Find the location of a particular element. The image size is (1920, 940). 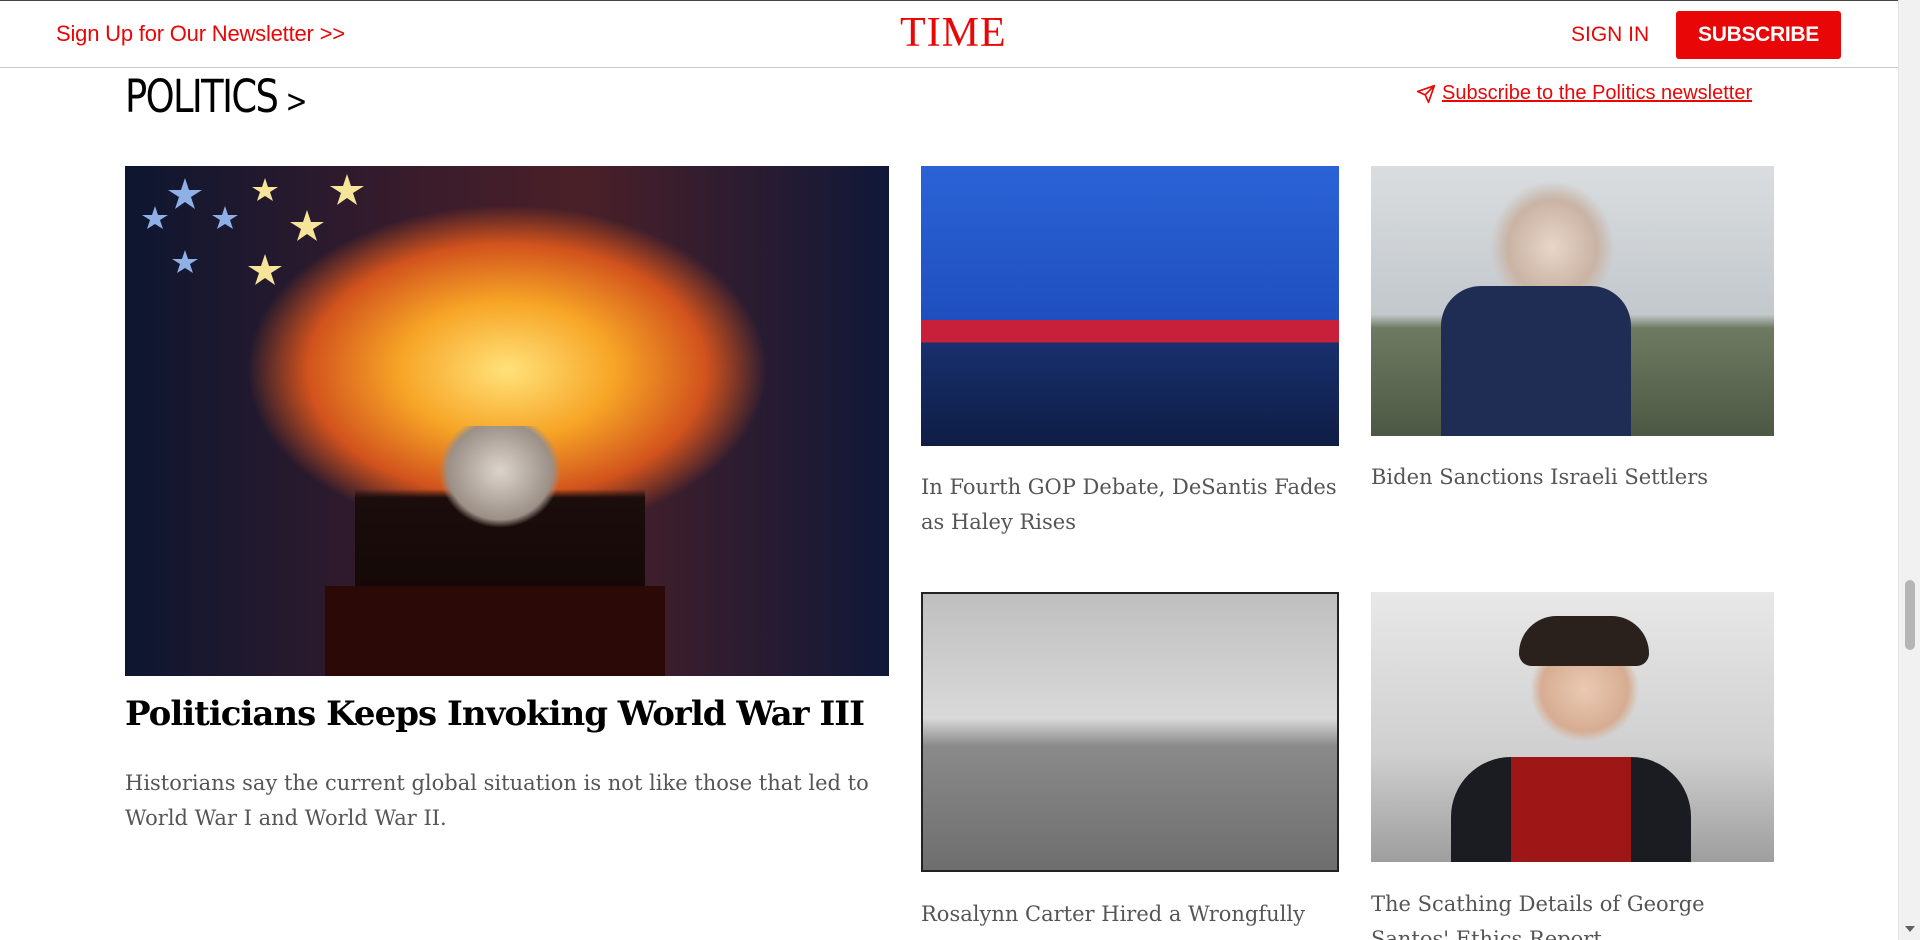

scroll-down-arrow-icon is located at coordinates (1910, 929).